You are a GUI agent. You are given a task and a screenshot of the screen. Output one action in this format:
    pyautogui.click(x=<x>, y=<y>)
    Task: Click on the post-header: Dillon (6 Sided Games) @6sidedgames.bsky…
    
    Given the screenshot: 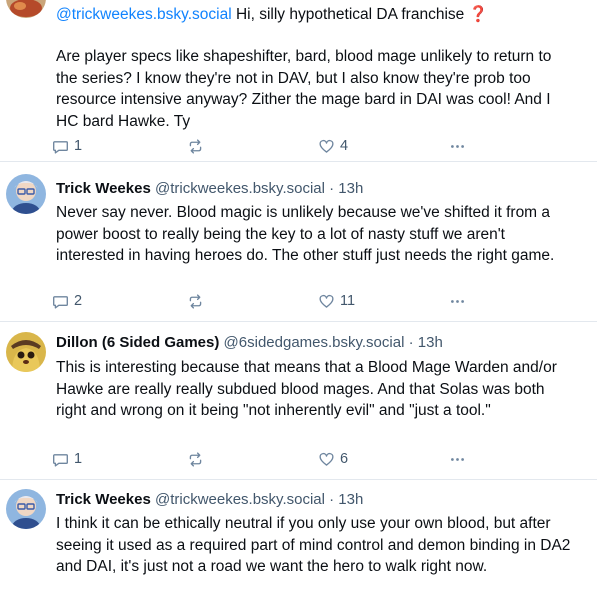 What is the action you would take?
    pyautogui.click(x=249, y=342)
    